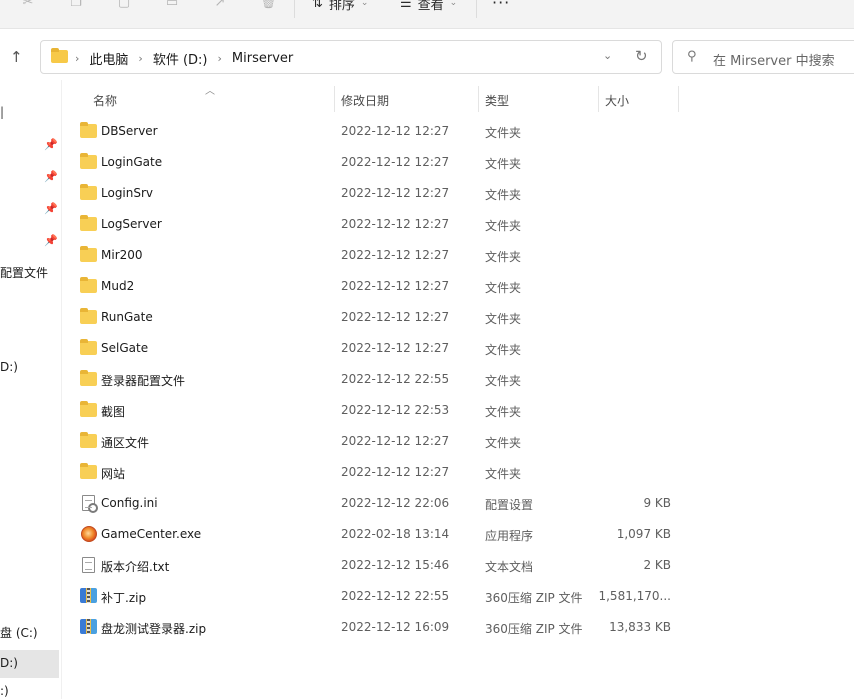 The height and width of the screenshot is (699, 854). What do you see at coordinates (501, 6) in the screenshot?
I see `more-options-button: ···` at bounding box center [501, 6].